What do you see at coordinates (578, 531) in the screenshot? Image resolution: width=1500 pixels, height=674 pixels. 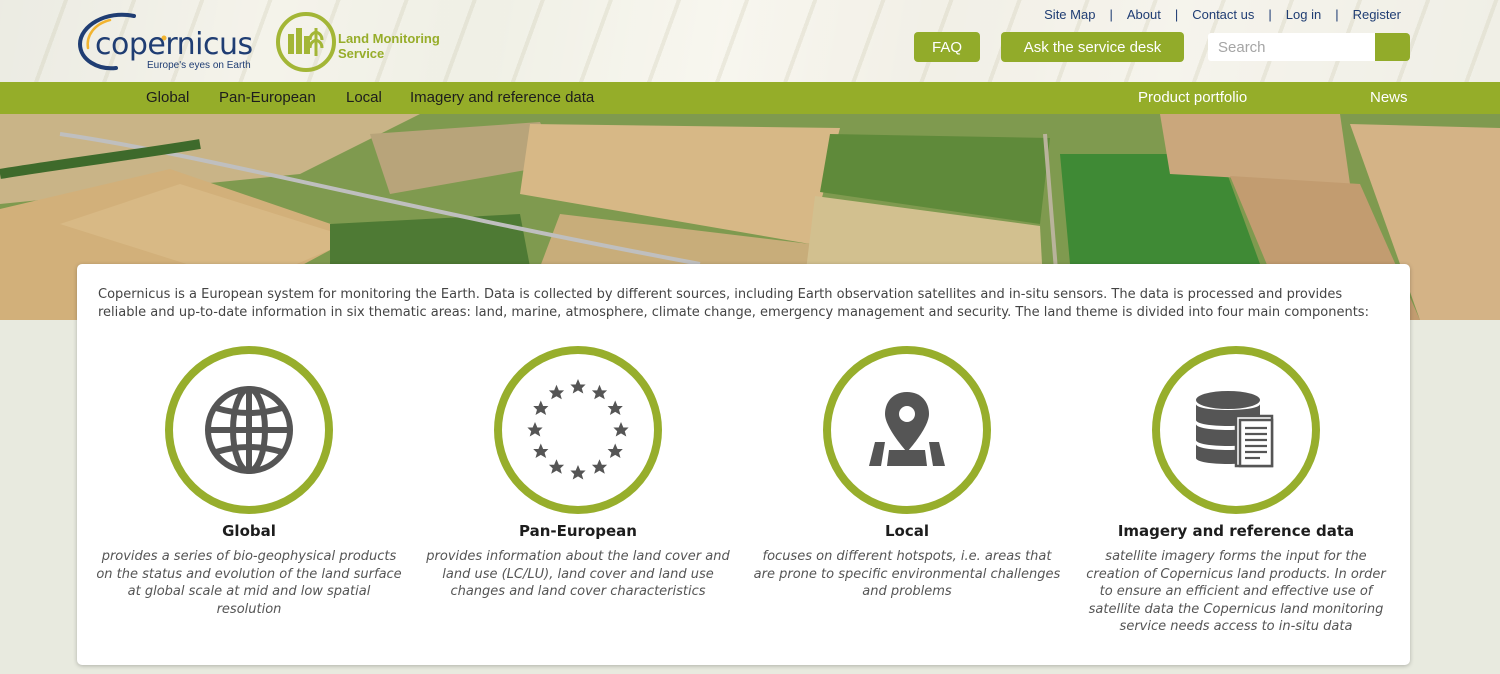 I see `component-title: Pan-European` at bounding box center [578, 531].